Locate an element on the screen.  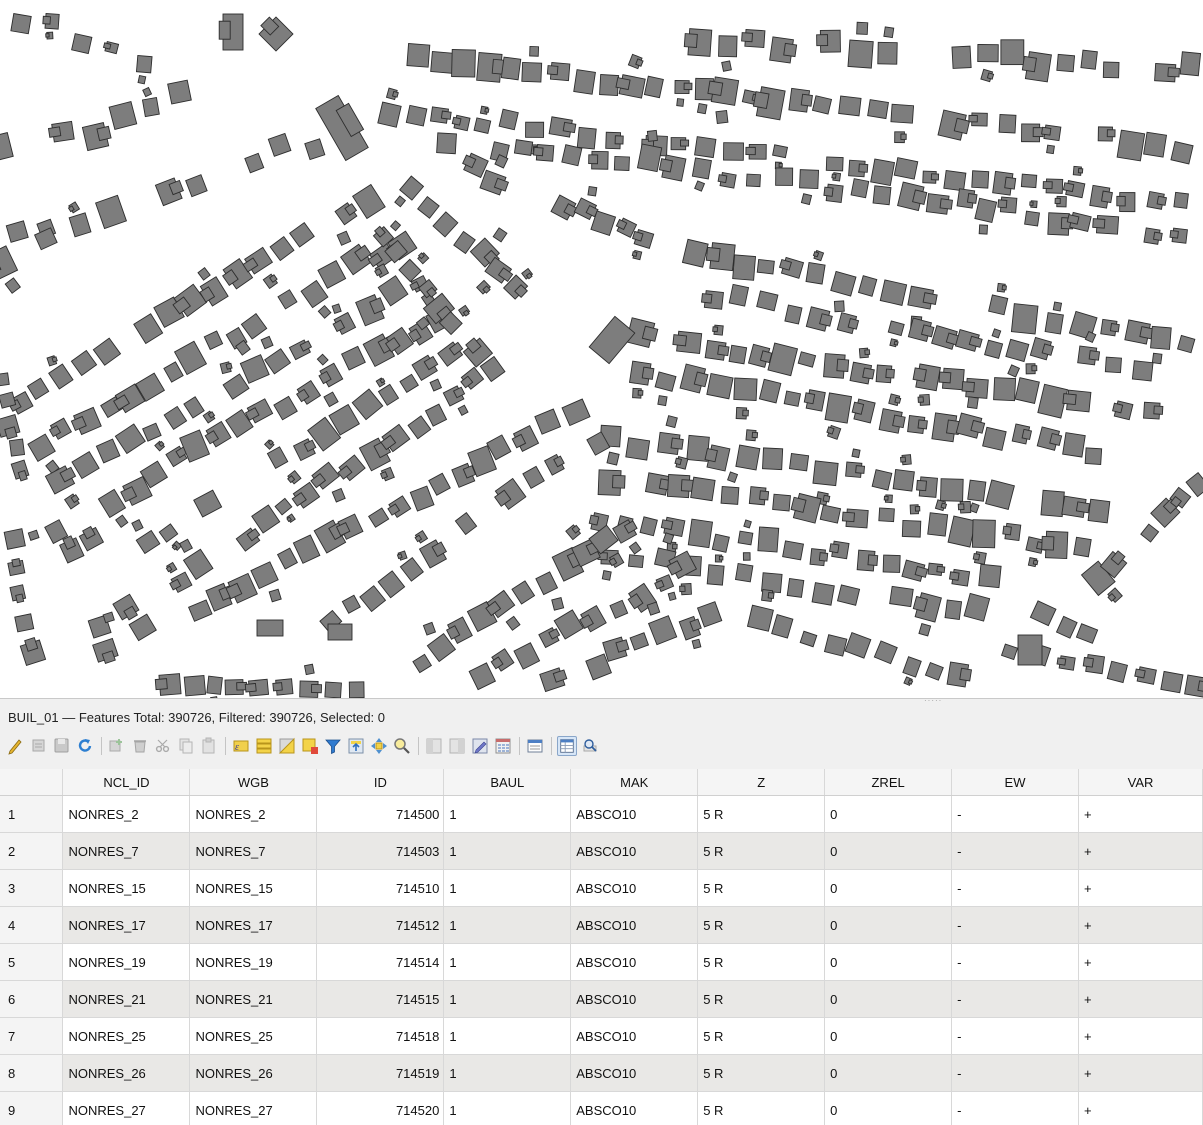
table-view-icon is located at coordinates (567, 746).